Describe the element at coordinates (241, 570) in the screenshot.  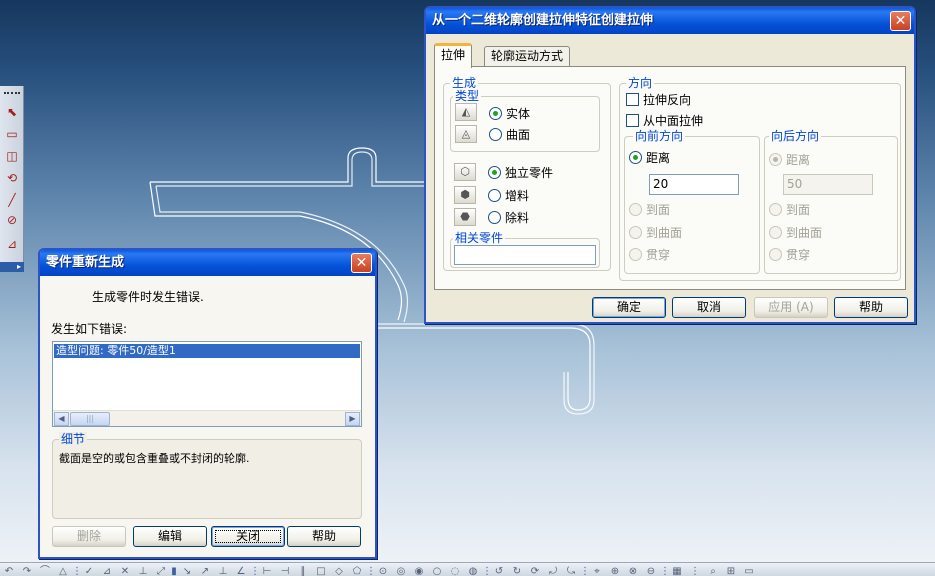
I see `tool-icon: ∠` at that location.